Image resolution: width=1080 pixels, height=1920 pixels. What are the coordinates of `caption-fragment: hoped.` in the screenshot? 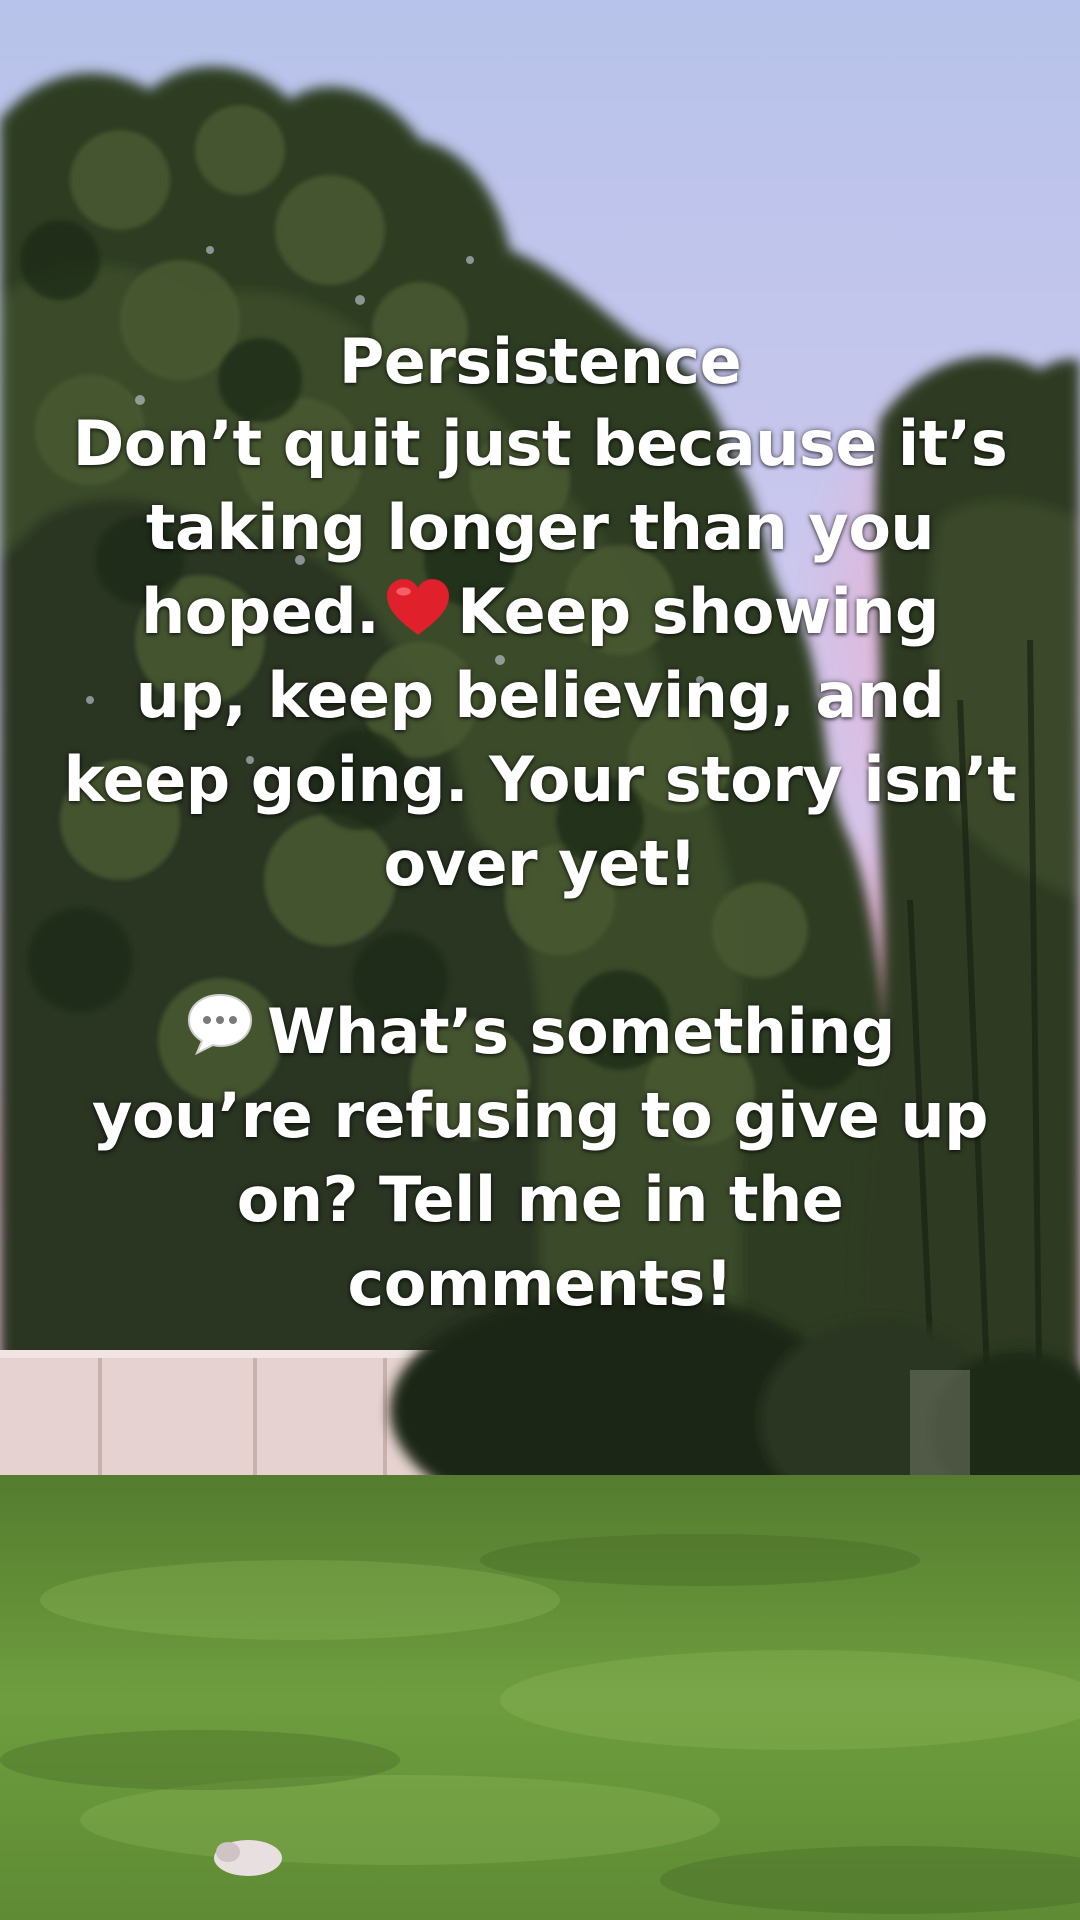 It's located at (260, 611).